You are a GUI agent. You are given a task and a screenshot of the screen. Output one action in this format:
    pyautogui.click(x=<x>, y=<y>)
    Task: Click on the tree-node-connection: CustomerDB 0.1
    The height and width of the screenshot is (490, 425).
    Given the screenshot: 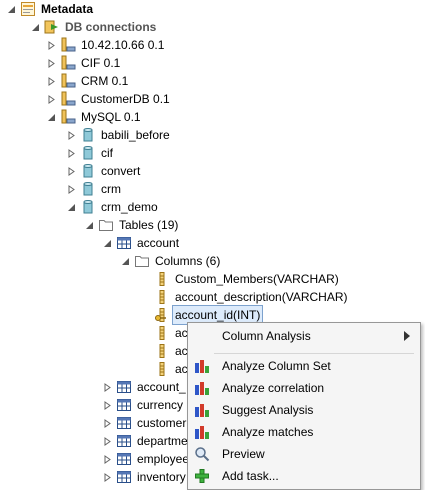 What is the action you would take?
    pyautogui.click(x=108, y=99)
    